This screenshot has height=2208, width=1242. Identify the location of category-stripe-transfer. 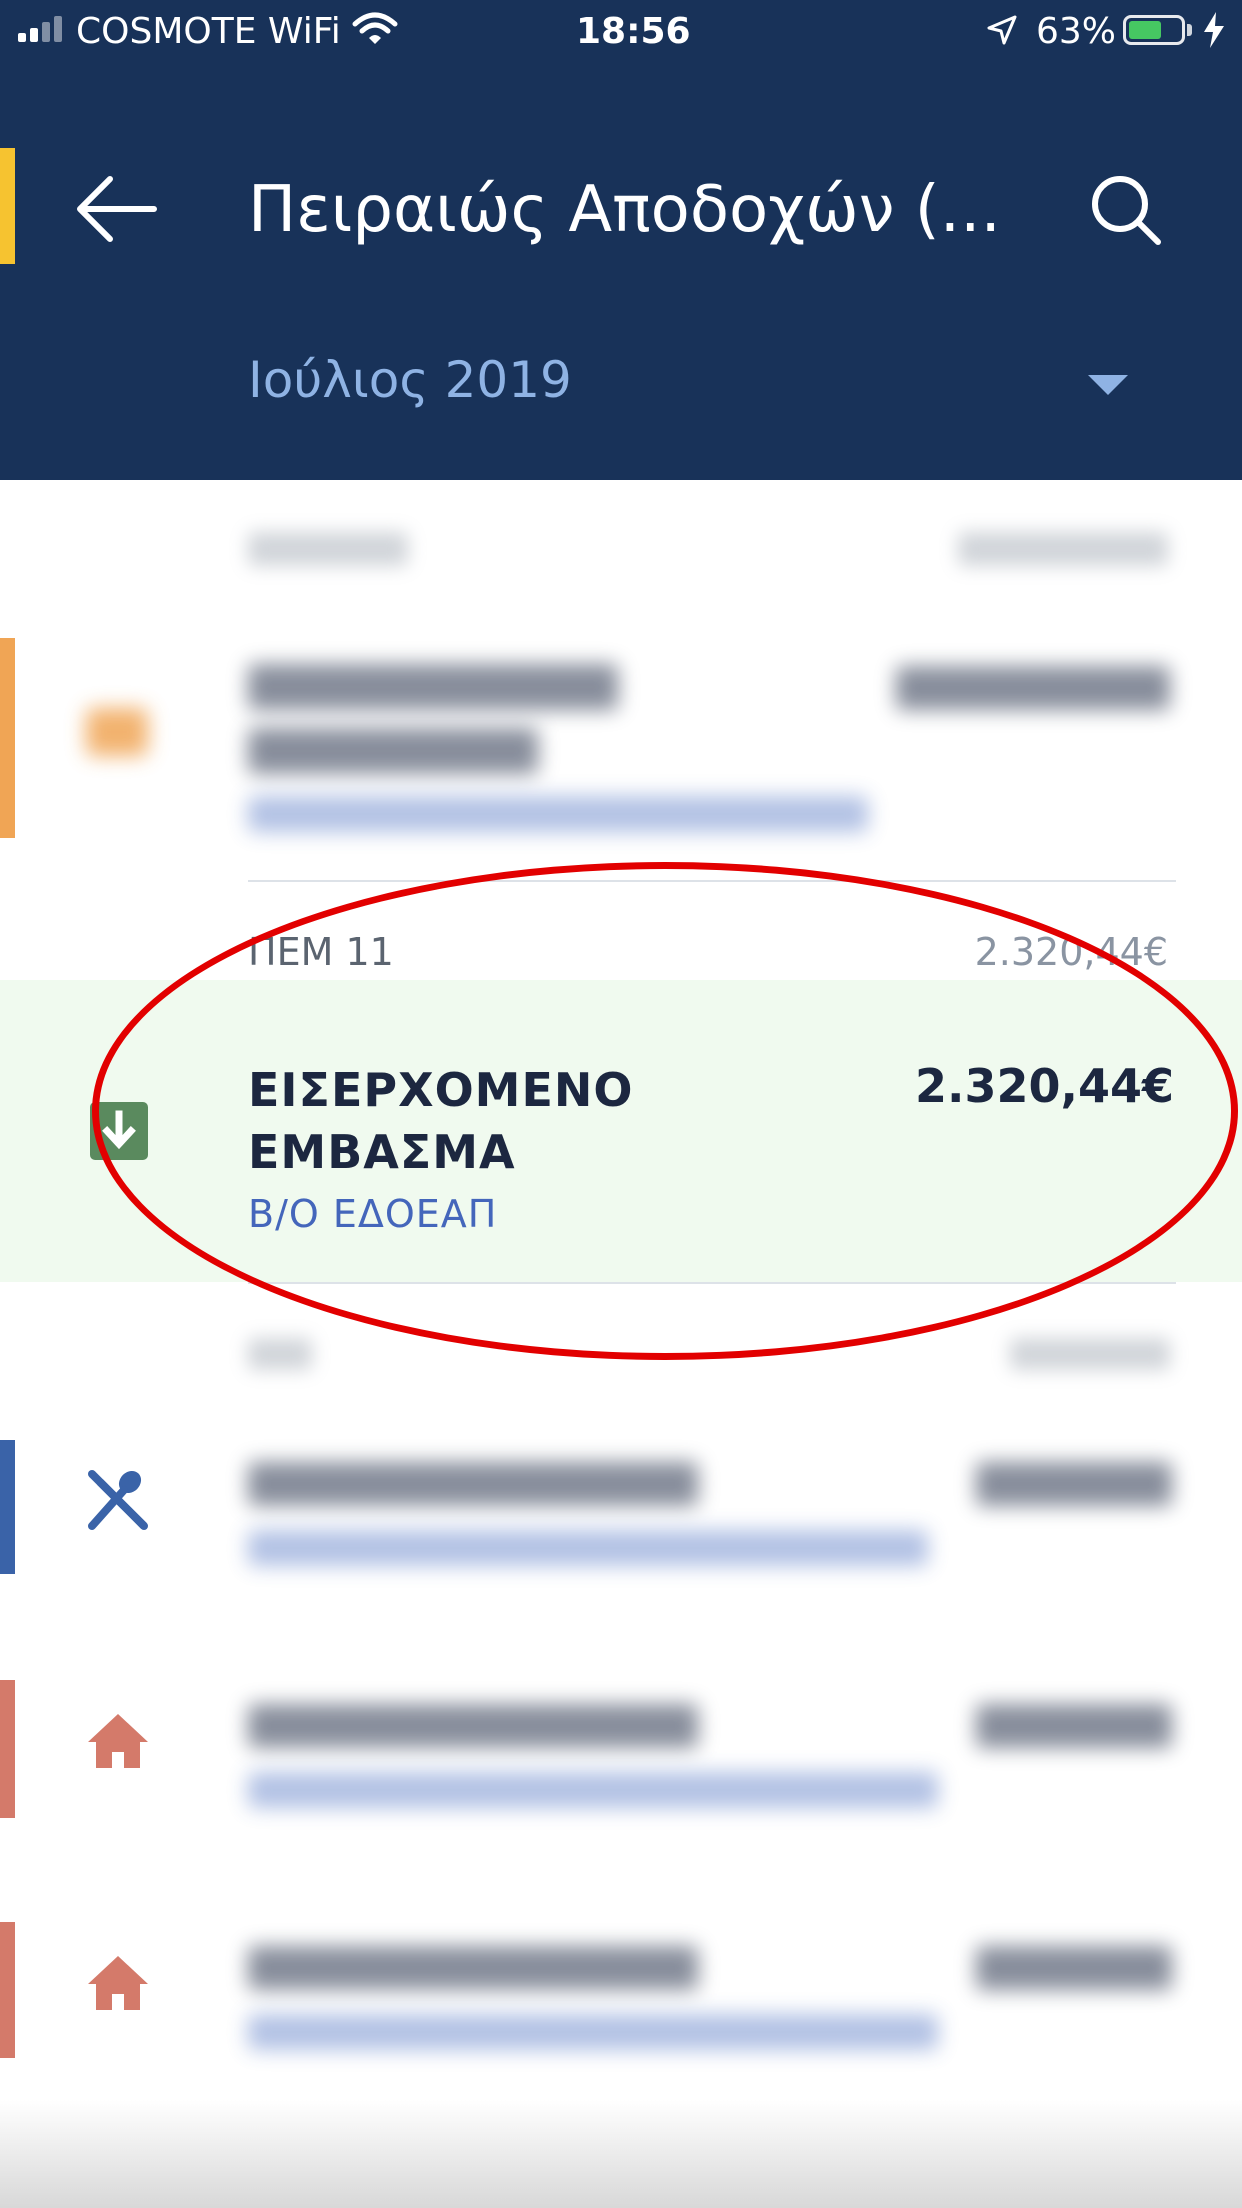
(7, 738).